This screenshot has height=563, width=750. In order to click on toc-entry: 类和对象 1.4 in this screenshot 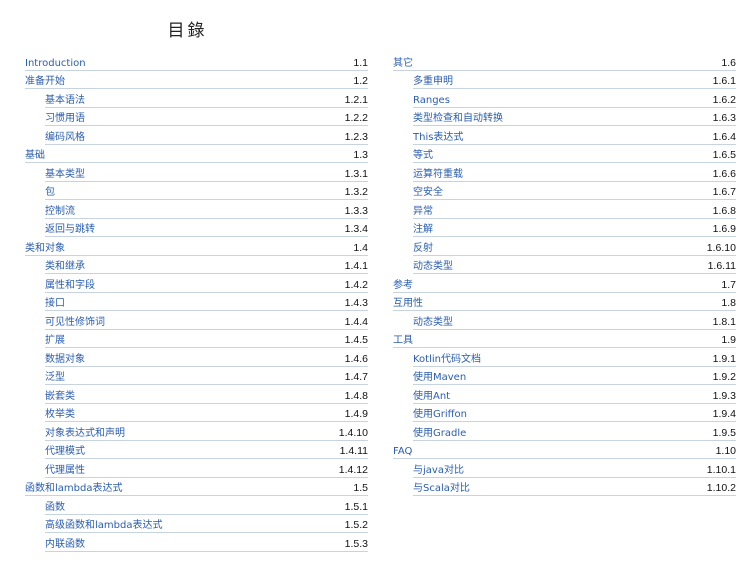, I will do `click(196, 246)`.